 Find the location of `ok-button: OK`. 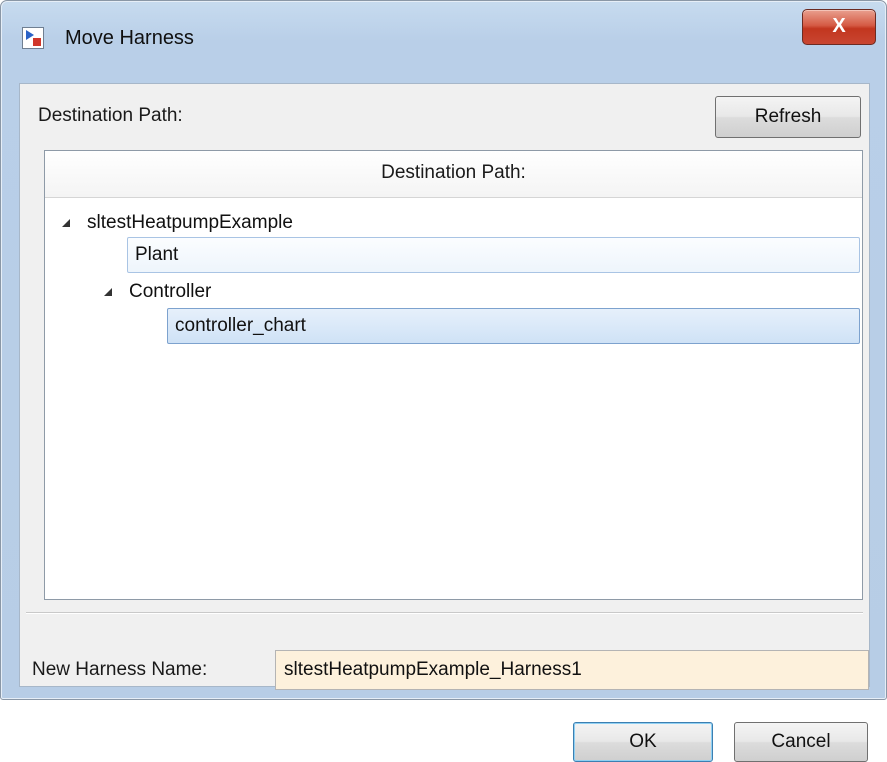

ok-button: OK is located at coordinates (643, 742).